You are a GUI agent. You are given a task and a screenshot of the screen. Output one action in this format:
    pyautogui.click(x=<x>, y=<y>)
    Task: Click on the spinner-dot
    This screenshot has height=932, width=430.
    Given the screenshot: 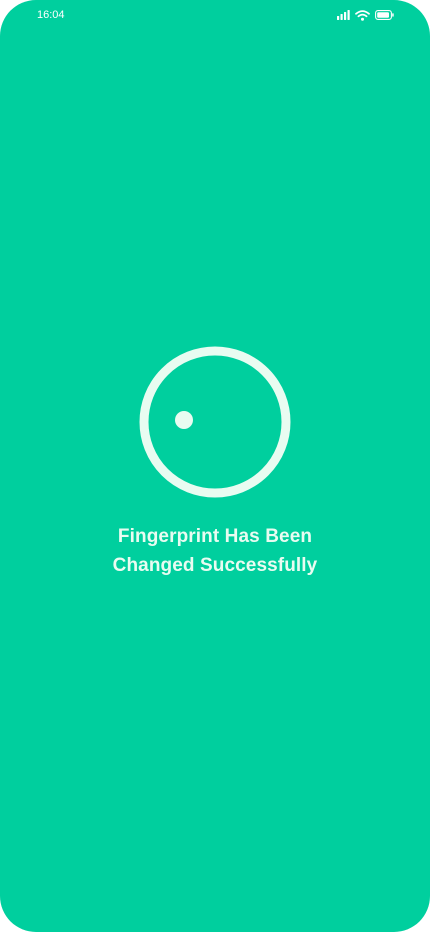 What is the action you would take?
    pyautogui.click(x=184, y=420)
    